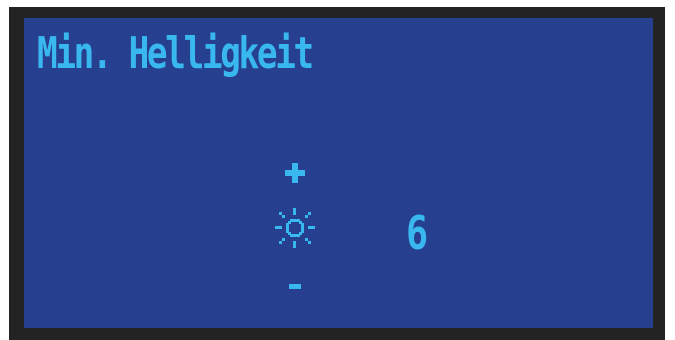 This screenshot has width=675, height=340. I want to click on decrease-brightness-button, so click(295, 286).